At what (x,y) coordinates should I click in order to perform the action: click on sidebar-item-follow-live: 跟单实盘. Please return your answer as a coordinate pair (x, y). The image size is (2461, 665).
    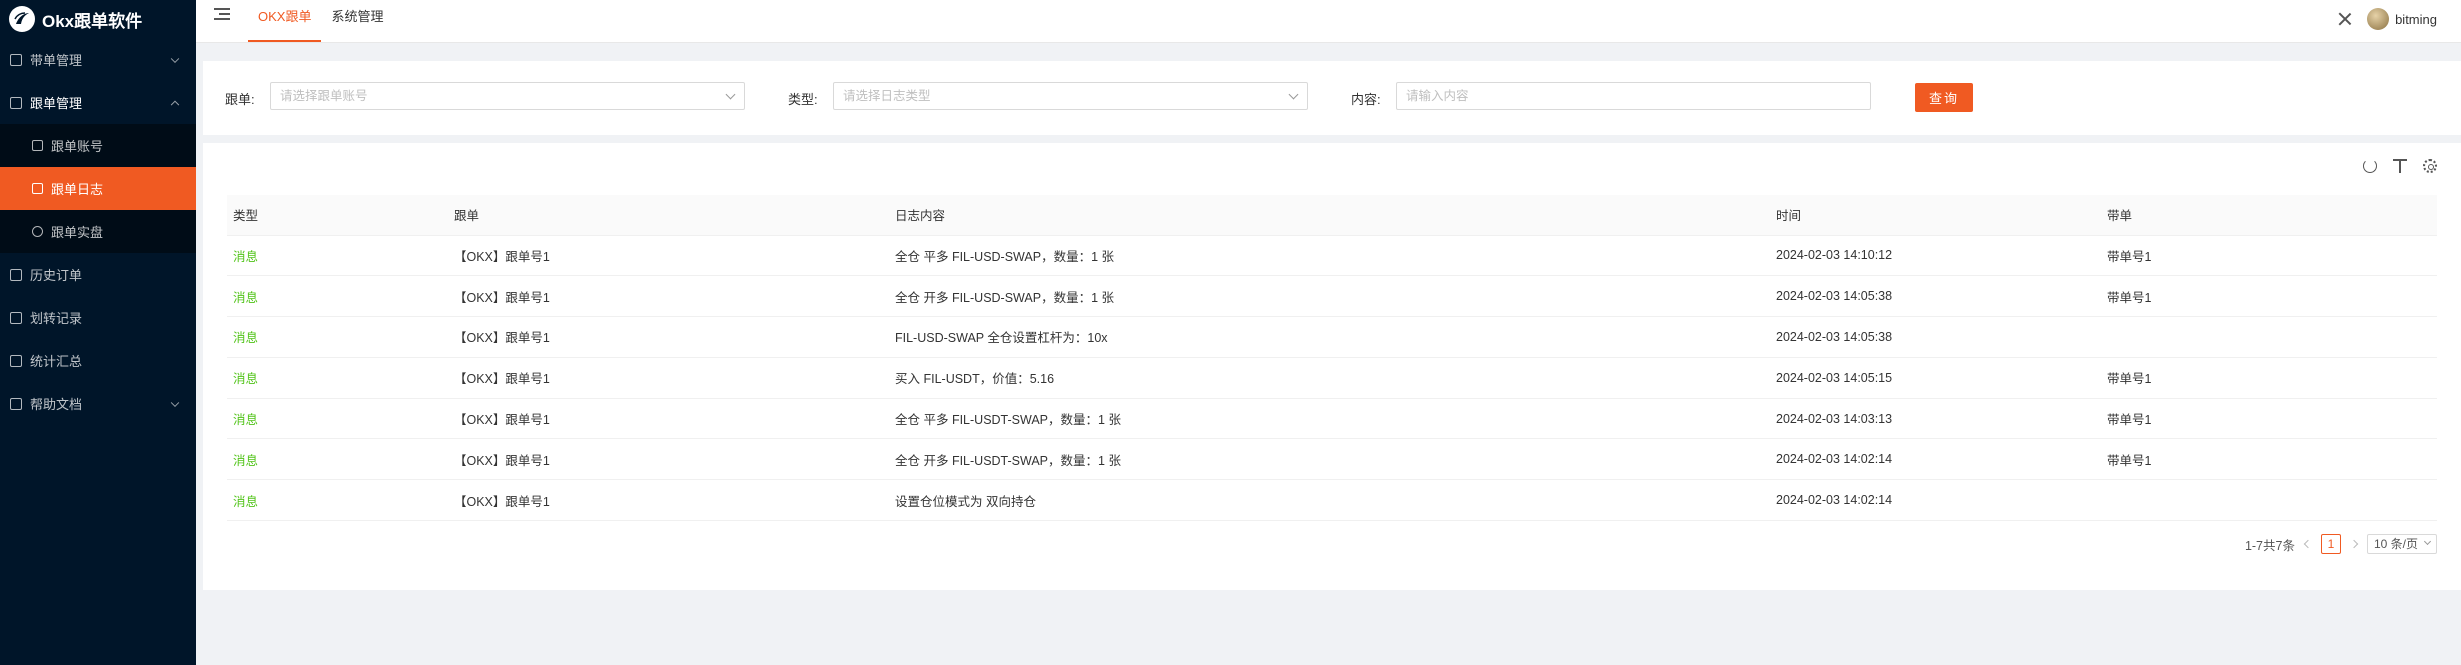
    Looking at the image, I should click on (98, 231).